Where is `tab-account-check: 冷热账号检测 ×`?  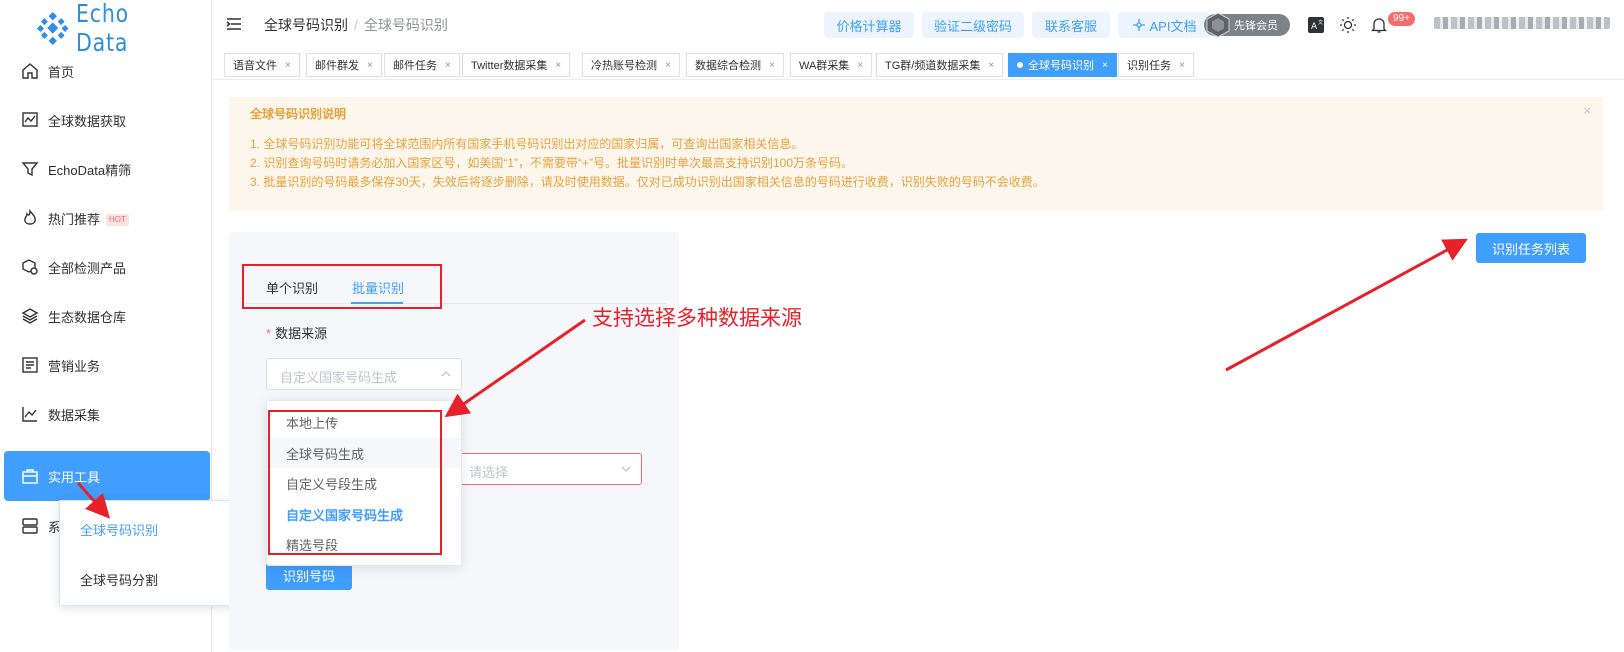 tab-account-check: 冷热账号检测 × is located at coordinates (631, 65).